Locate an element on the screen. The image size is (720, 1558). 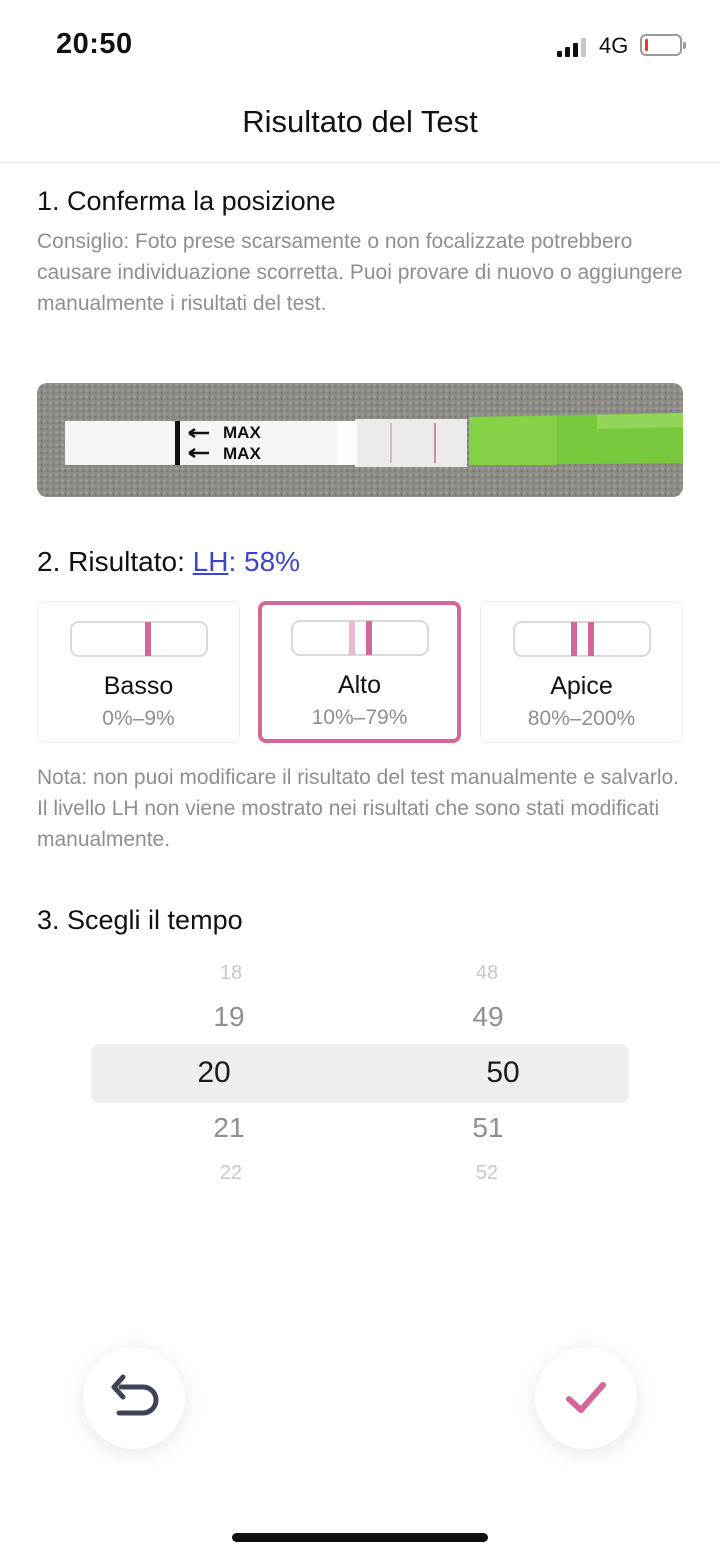
status-bar: 20:50 4G is located at coordinates (360, 45).